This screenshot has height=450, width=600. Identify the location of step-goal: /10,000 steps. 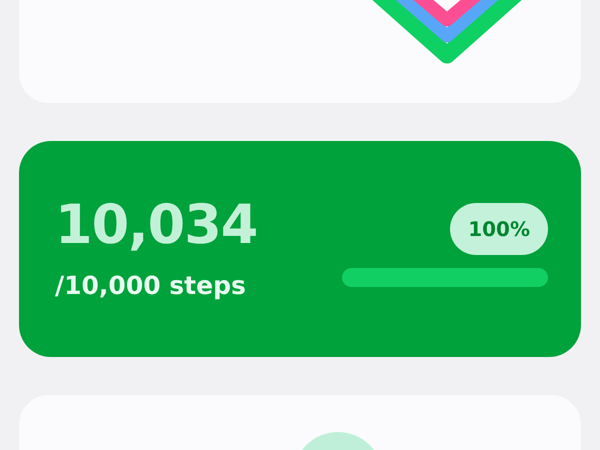
(151, 285).